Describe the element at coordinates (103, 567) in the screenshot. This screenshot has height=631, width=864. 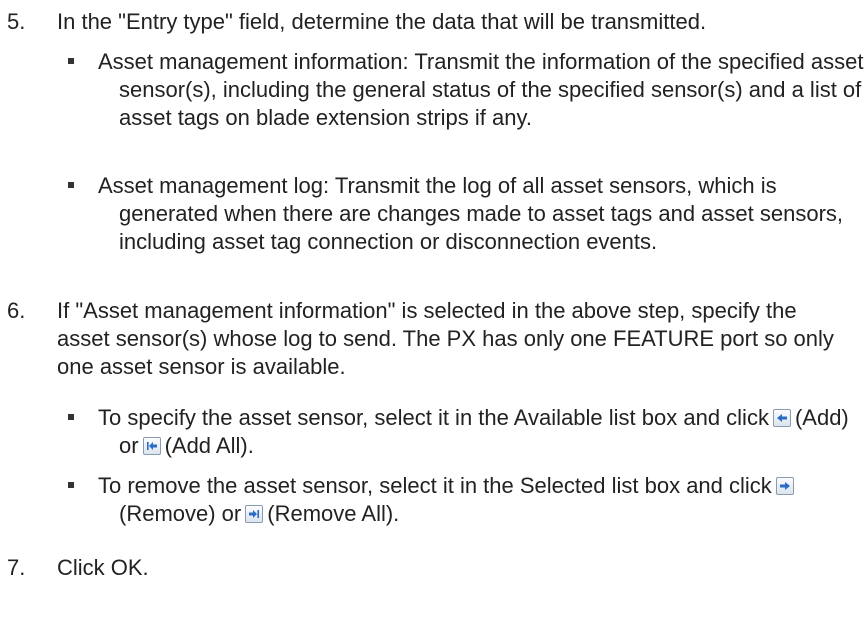
I see `step-text: Click OK.` at that location.